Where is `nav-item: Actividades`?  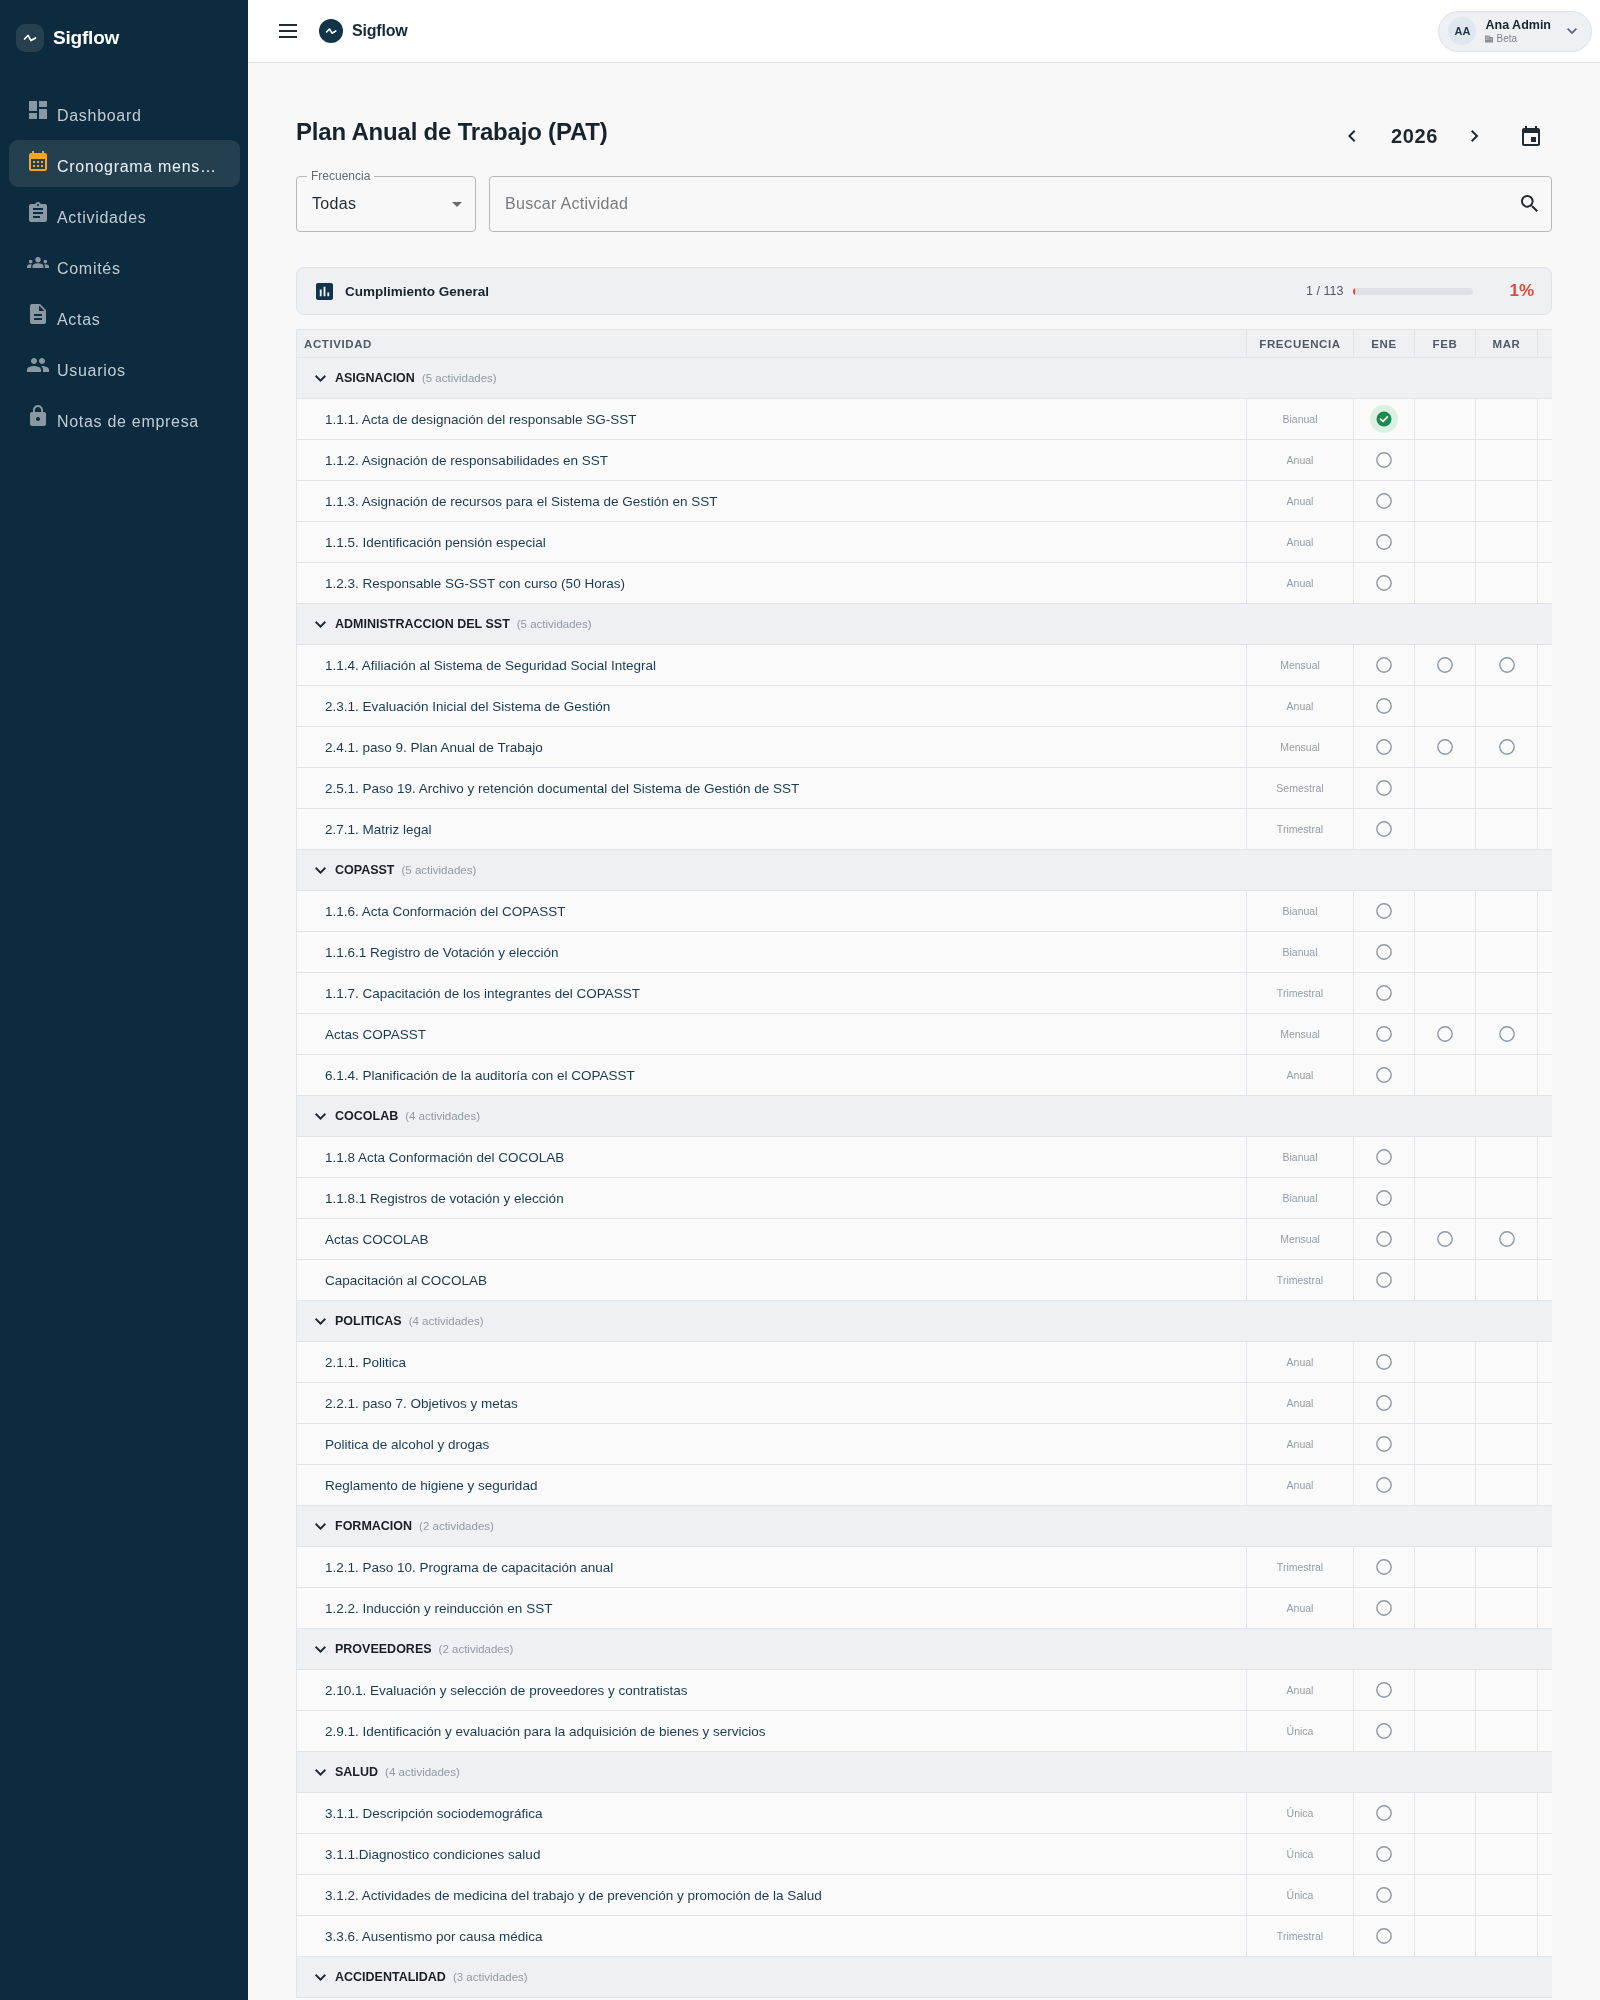 nav-item: Actividades is located at coordinates (124, 214).